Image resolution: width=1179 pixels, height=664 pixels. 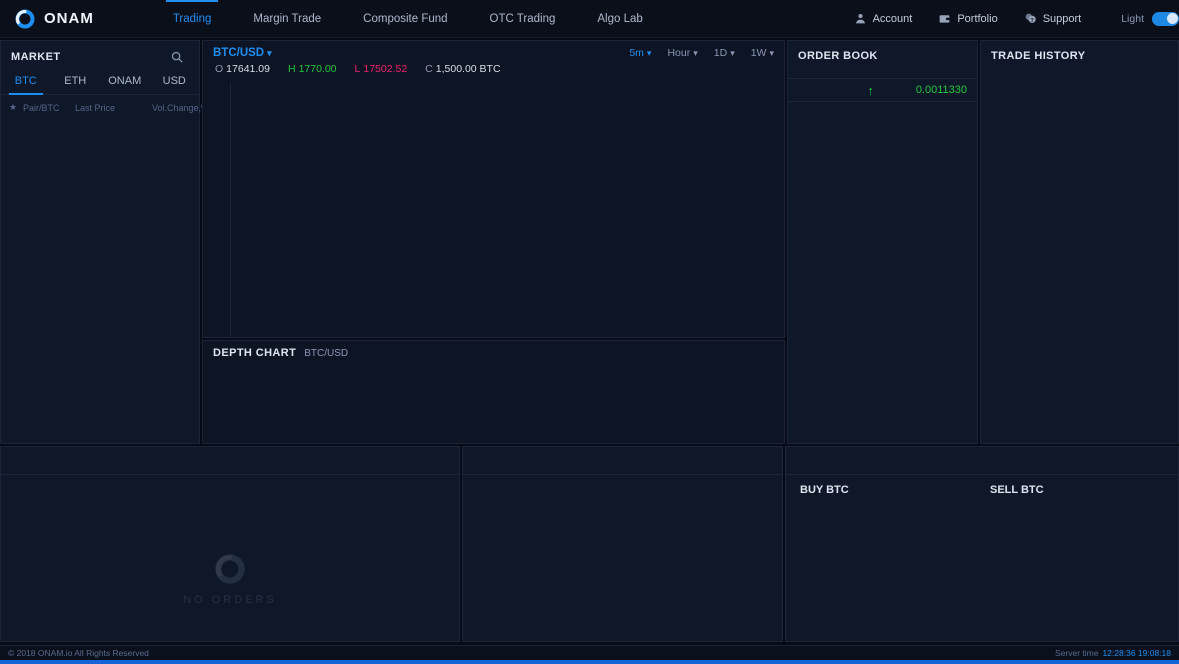 I want to click on open-orders-panel: NO ORDERS, so click(x=230, y=544).